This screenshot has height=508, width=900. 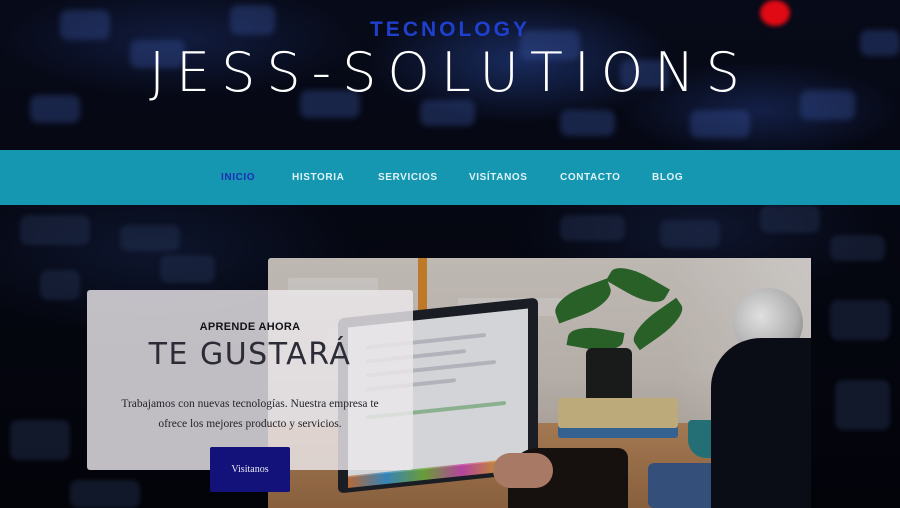 I want to click on site-brand-title: JESS-SOLUTIONS, so click(x=450, y=73).